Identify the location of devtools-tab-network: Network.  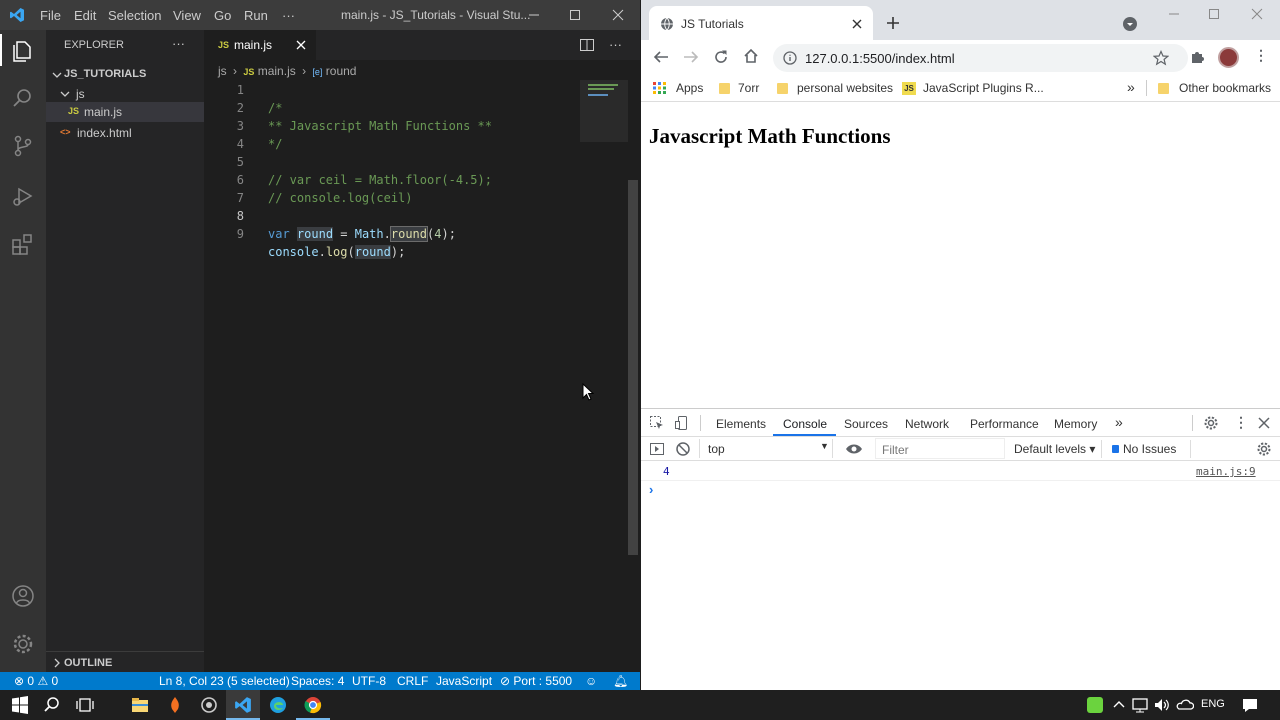
(927, 424).